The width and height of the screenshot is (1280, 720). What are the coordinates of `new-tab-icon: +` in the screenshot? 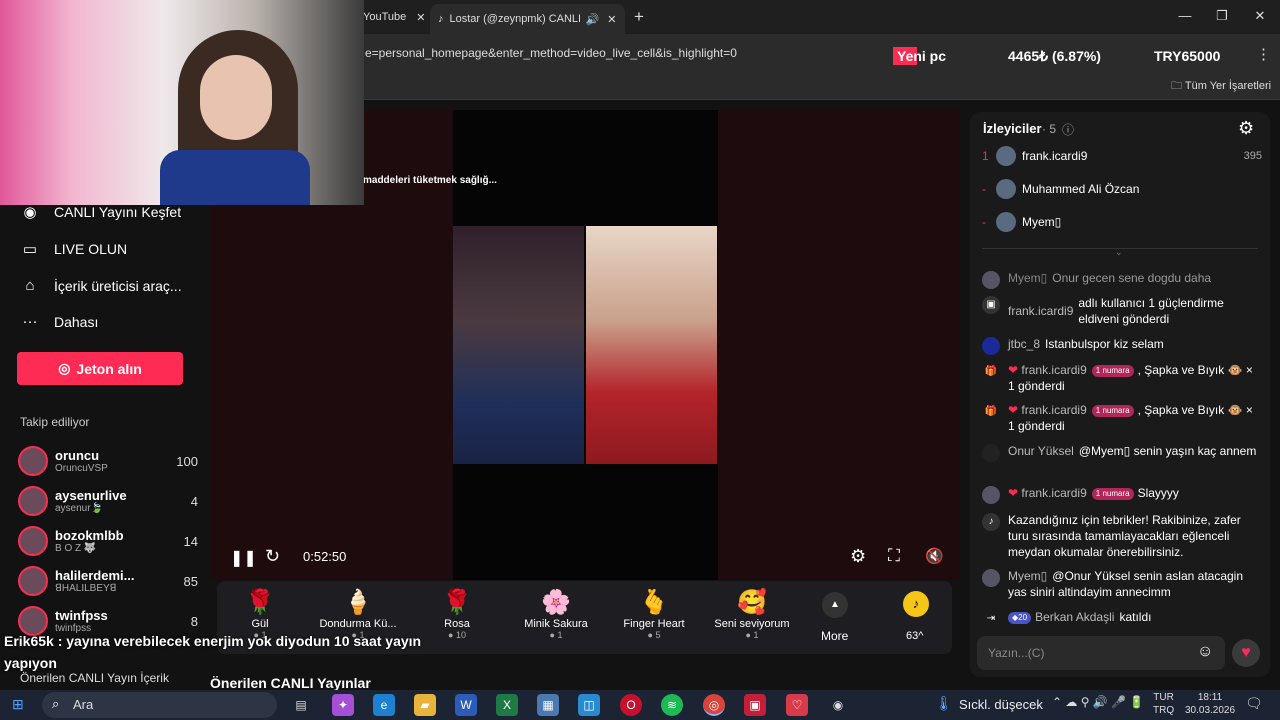 It's located at (639, 17).